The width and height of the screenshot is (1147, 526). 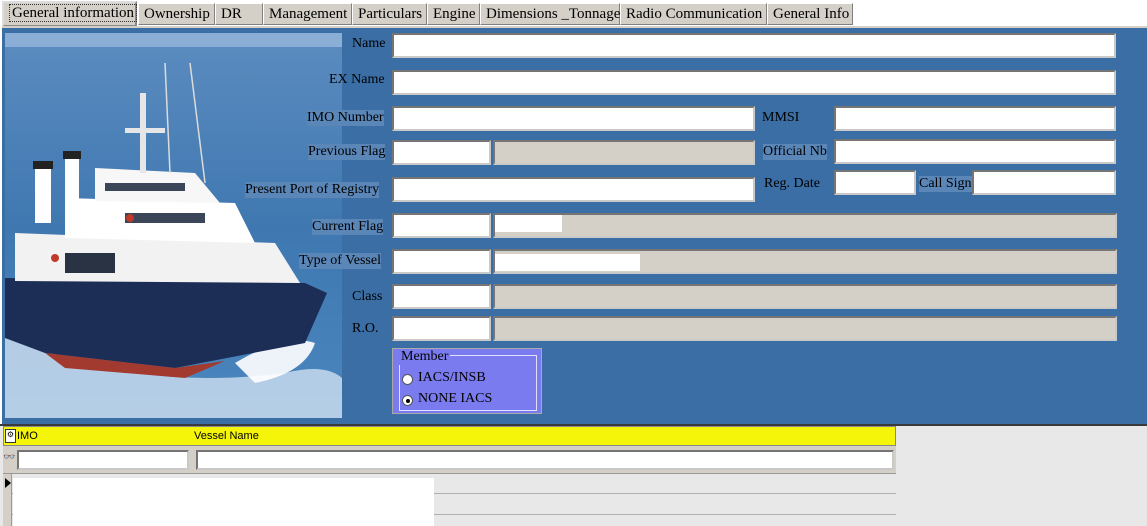 I want to click on ro-label: R.O., so click(x=365, y=328).